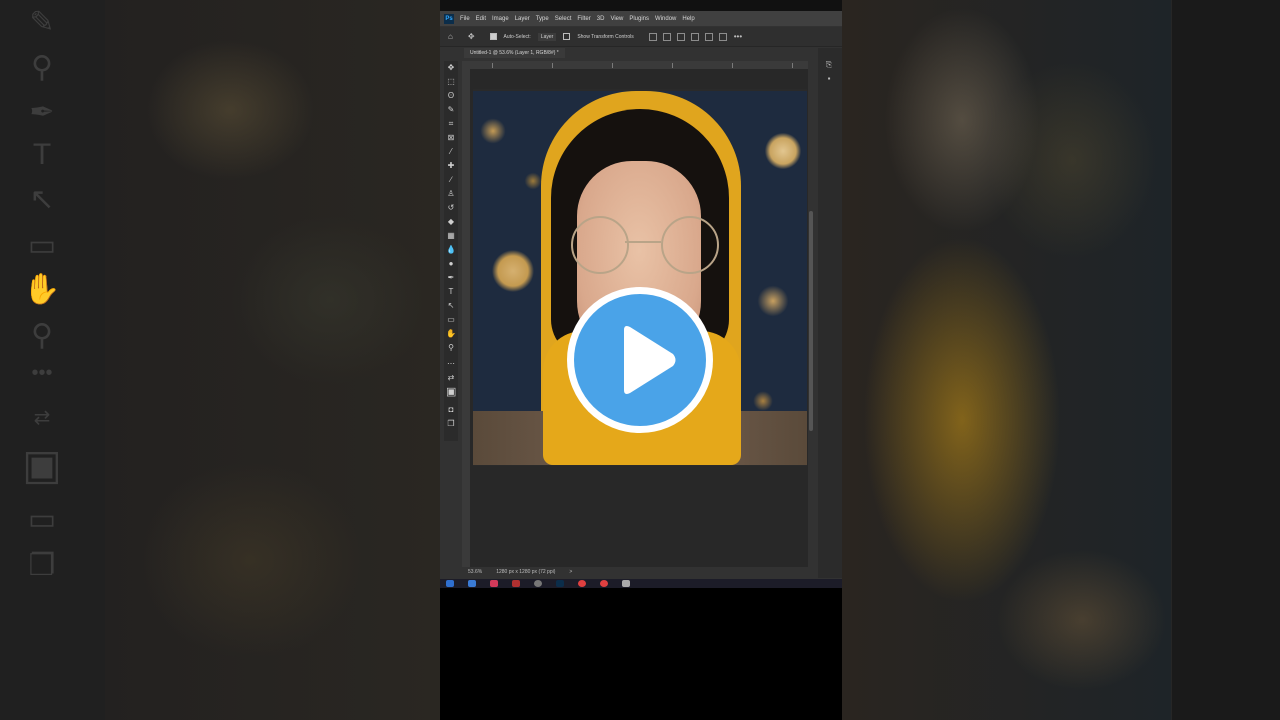 This screenshot has width=1280, height=720. What do you see at coordinates (42, 565) in the screenshot?
I see `ghost-screen-icon: ❐` at bounding box center [42, 565].